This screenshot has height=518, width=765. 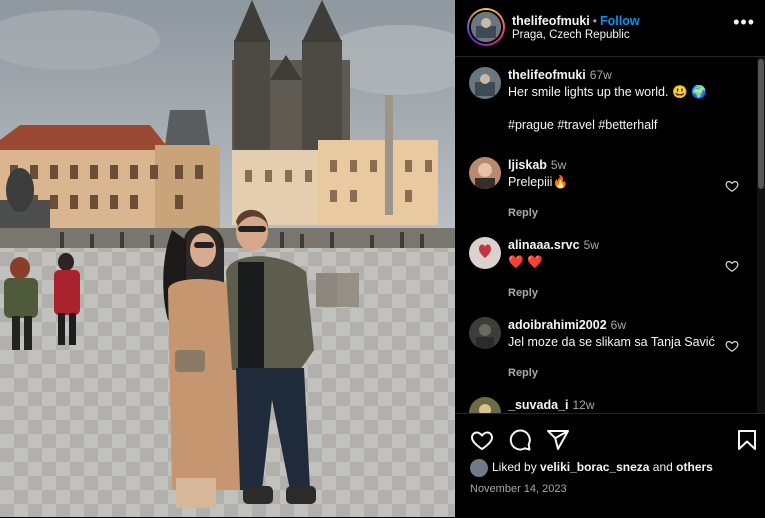 What do you see at coordinates (761, 124) in the screenshot?
I see `scrollbar-thumb` at bounding box center [761, 124].